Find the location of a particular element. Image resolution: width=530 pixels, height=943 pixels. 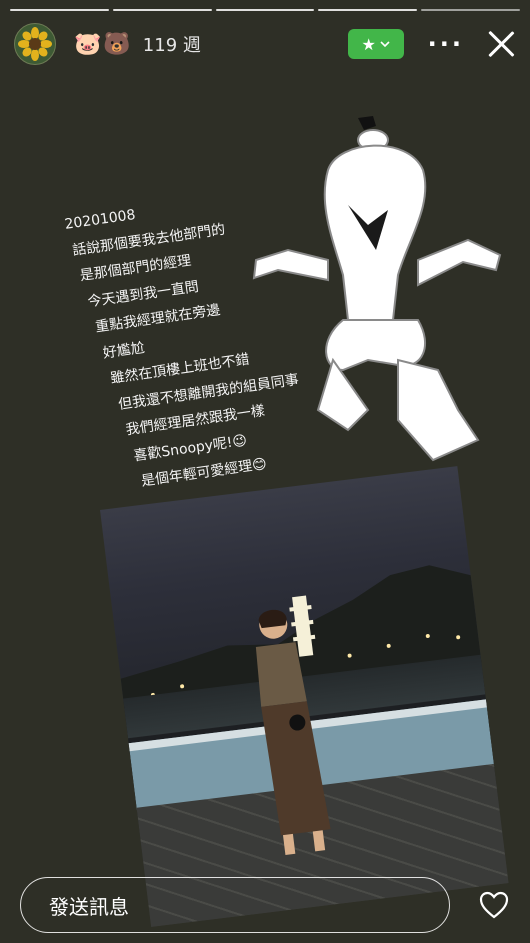

user-emoji-name: 🐷🐻 is located at coordinates (103, 44).